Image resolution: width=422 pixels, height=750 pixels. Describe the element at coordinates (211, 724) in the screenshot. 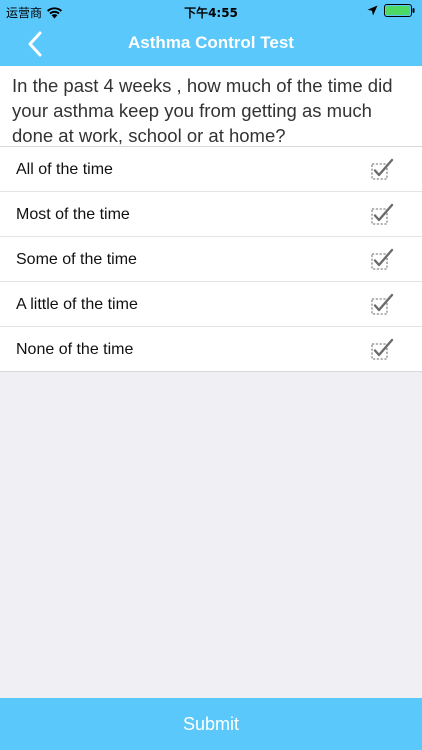

I see `submit-button: Submit` at that location.